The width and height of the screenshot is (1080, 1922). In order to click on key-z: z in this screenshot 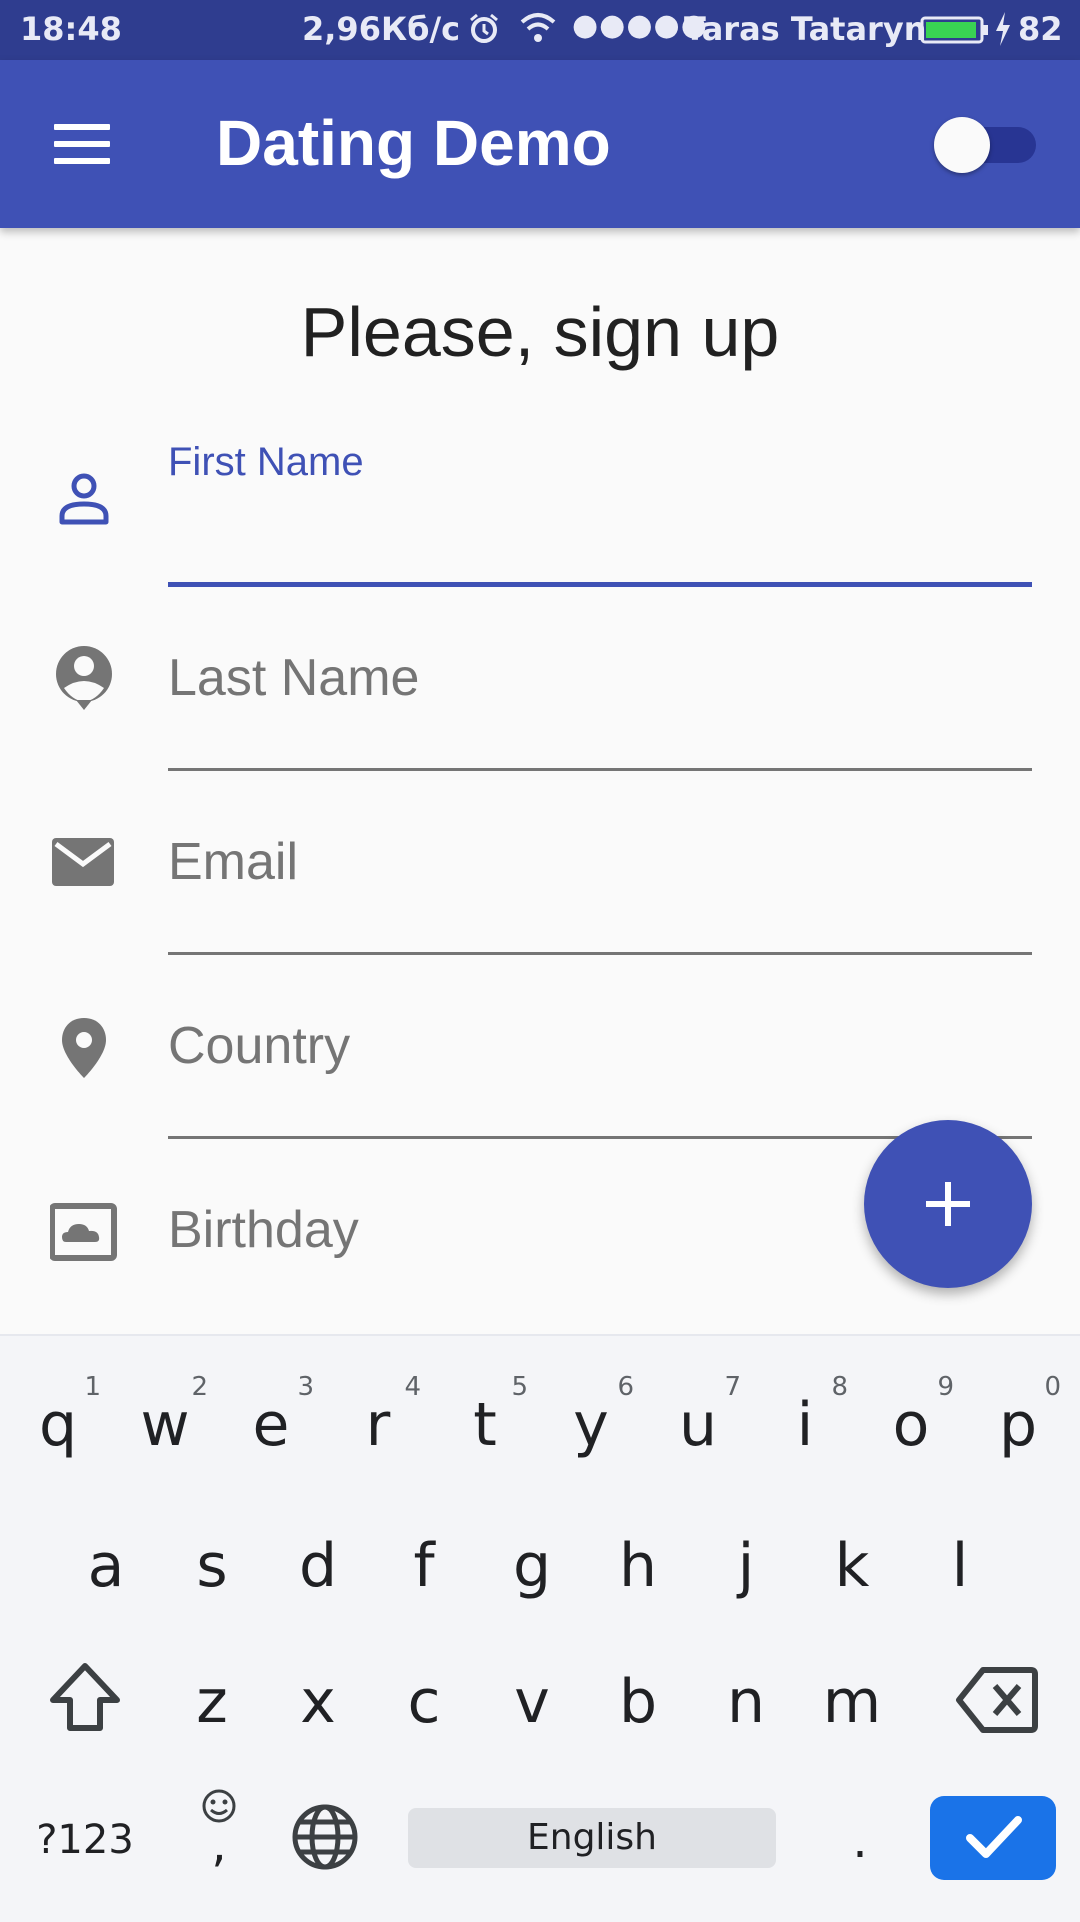, I will do `click(212, 1702)`.